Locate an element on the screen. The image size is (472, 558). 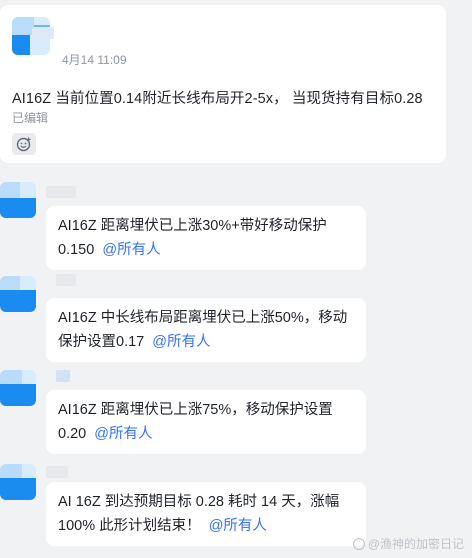
message-line: 0.150 @所有人 is located at coordinates (109, 250).